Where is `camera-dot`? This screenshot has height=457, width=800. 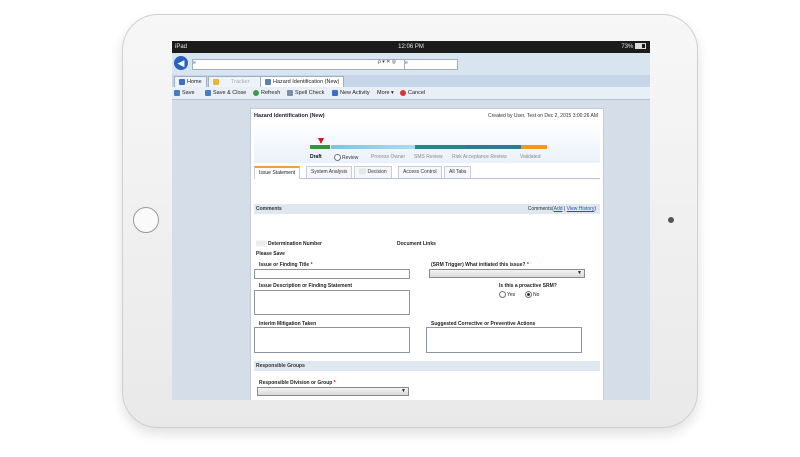
camera-dot is located at coordinates (671, 220).